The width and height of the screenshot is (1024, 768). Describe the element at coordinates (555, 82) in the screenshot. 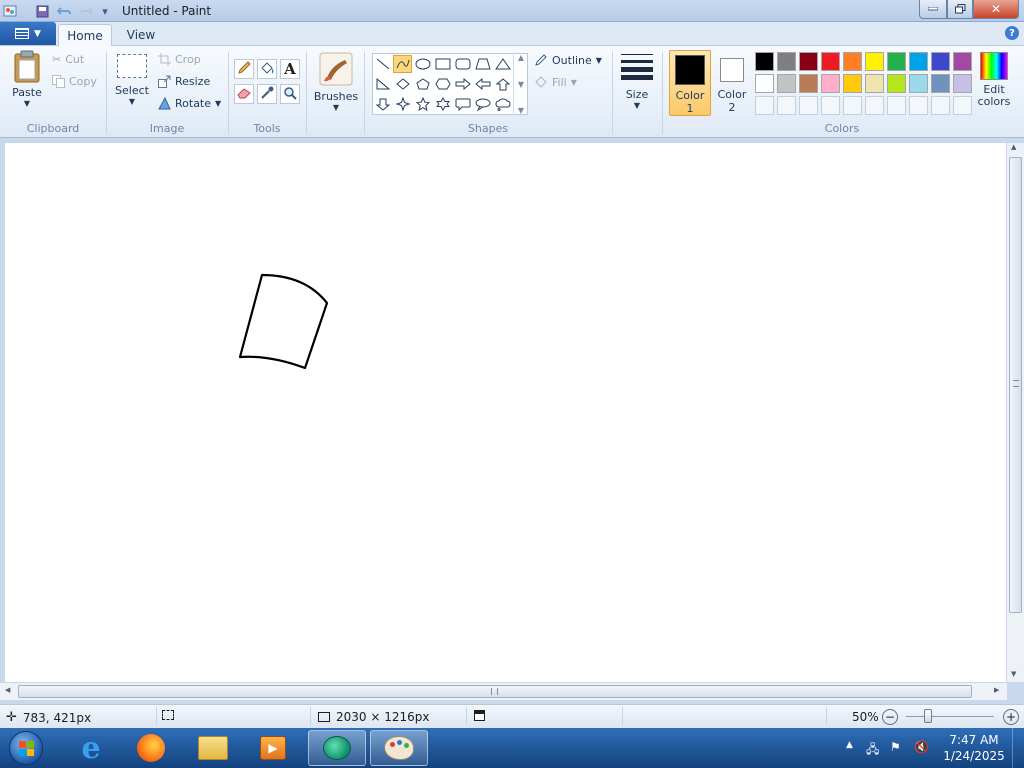

I see `fill-button: Fill ▼` at that location.